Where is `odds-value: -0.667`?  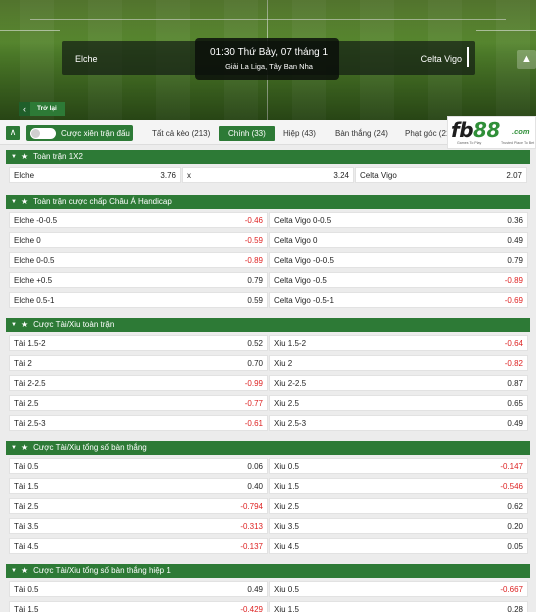 odds-value: -0.667 is located at coordinates (511, 589).